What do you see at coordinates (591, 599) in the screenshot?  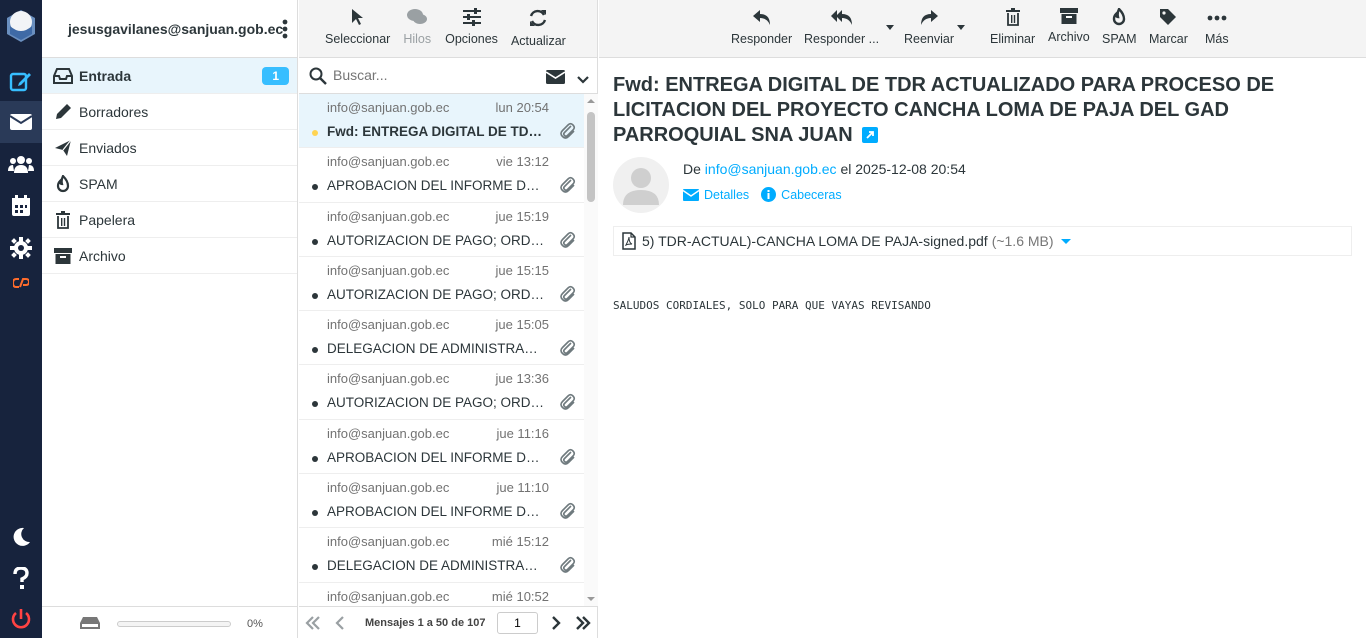 I see `scroll-down-arrow-icon` at bounding box center [591, 599].